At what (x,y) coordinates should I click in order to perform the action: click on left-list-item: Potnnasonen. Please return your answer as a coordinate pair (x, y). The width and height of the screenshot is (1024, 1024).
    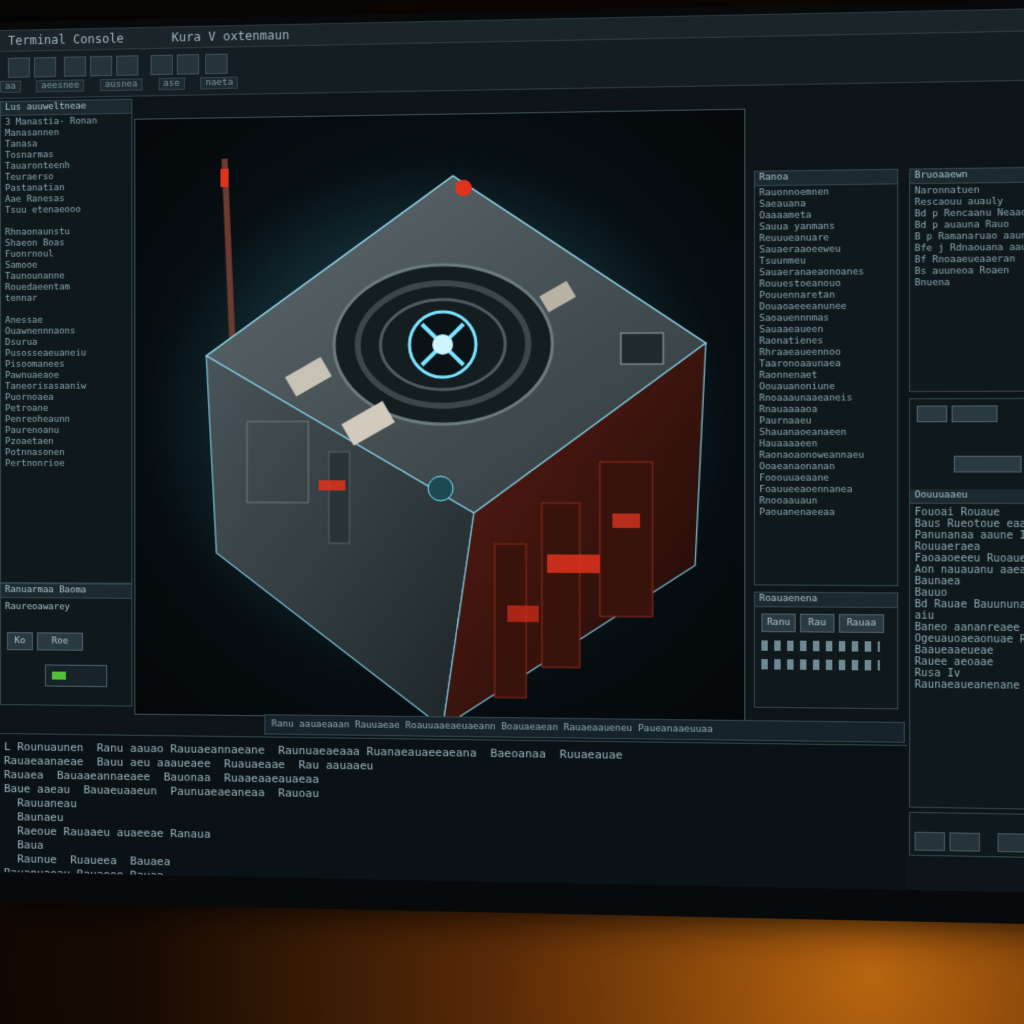
    Looking at the image, I should click on (66, 453).